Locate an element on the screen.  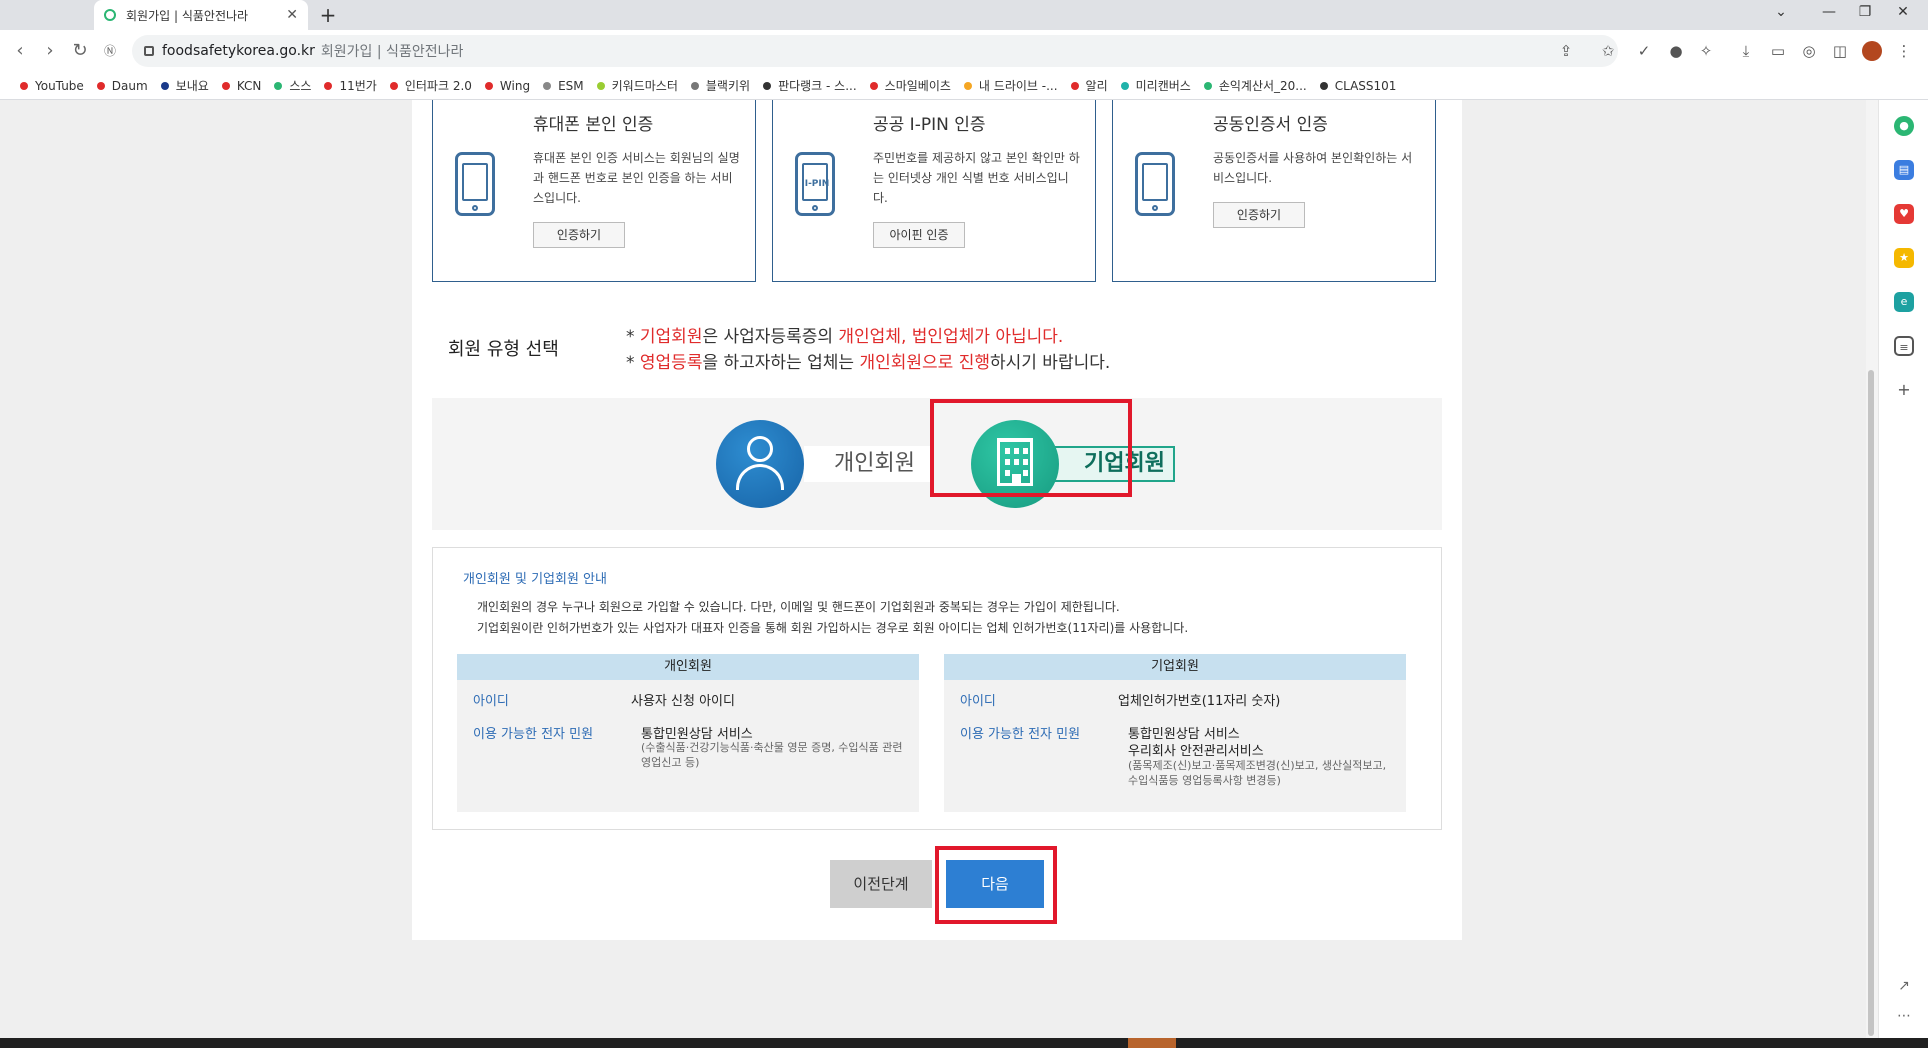
bookmark-item: 인터파크 2.0 is located at coordinates (430, 85).